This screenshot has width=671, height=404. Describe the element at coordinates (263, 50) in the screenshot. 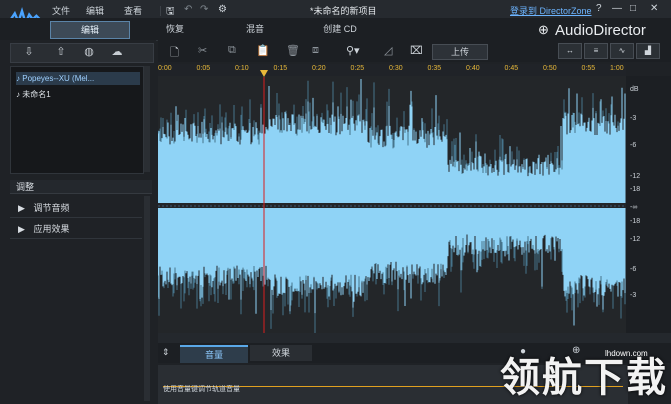

I see `paste-icon: 📋` at that location.